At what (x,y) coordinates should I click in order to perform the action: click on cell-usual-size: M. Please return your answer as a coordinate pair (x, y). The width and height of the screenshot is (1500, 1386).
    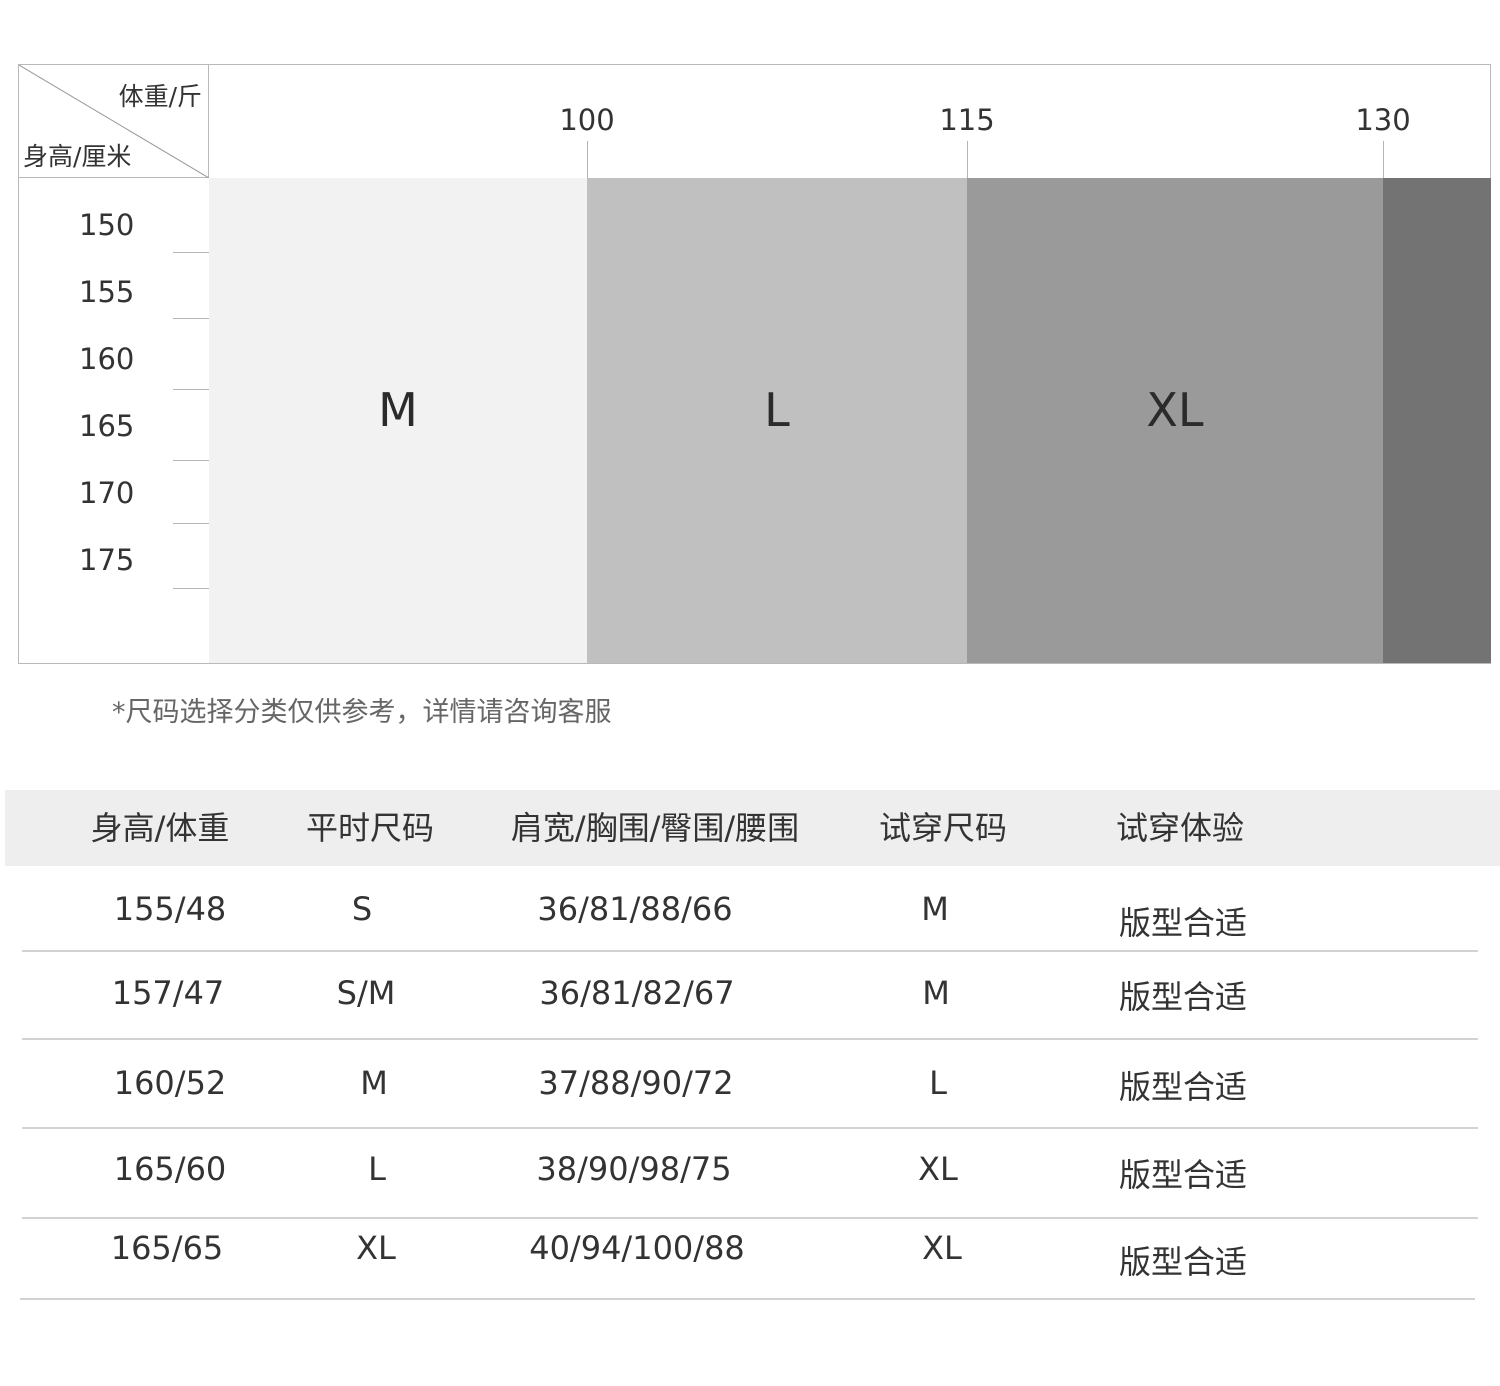
    Looking at the image, I should click on (374, 1083).